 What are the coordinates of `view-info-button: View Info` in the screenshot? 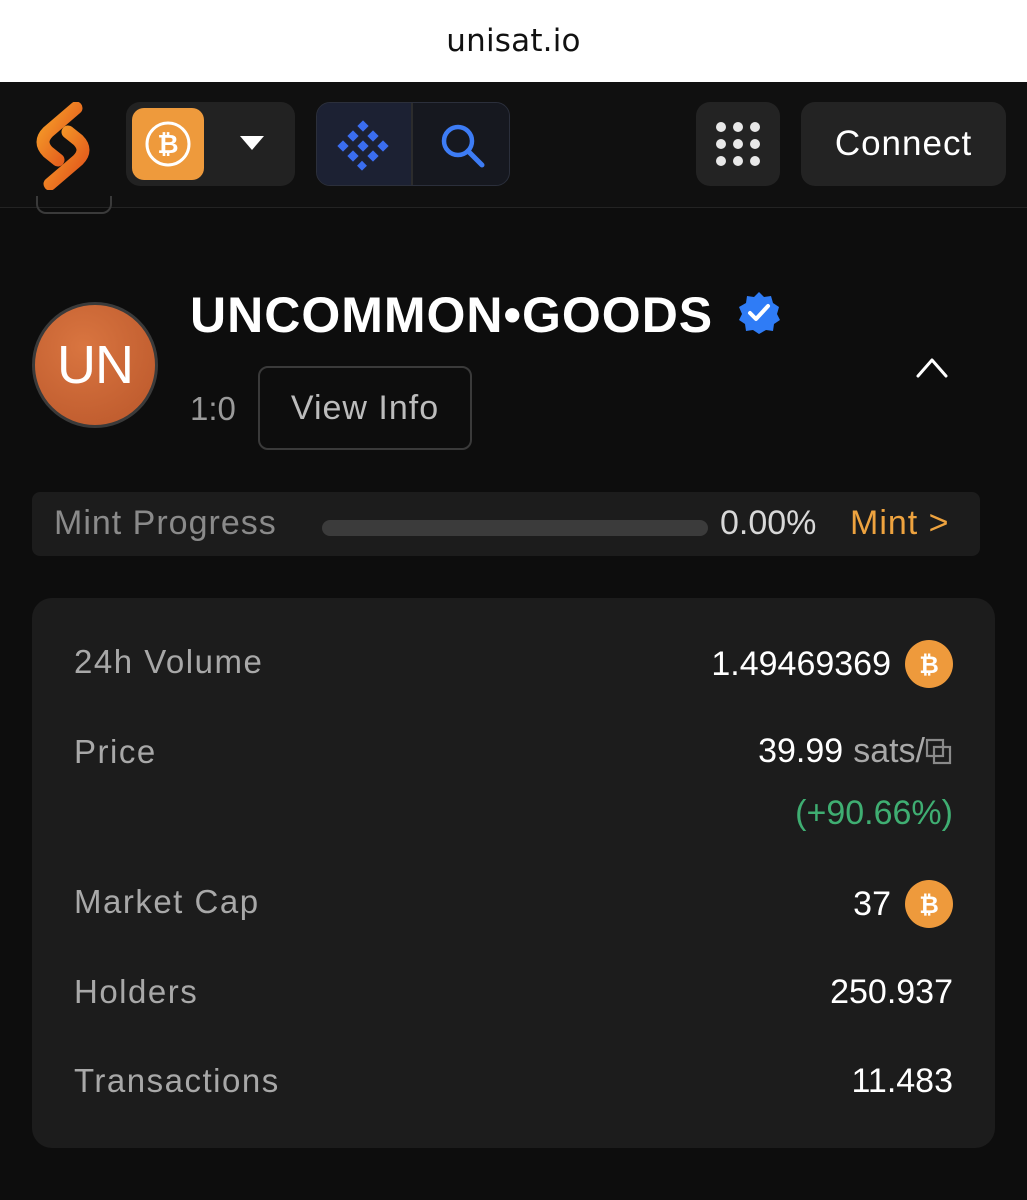 It's located at (365, 408).